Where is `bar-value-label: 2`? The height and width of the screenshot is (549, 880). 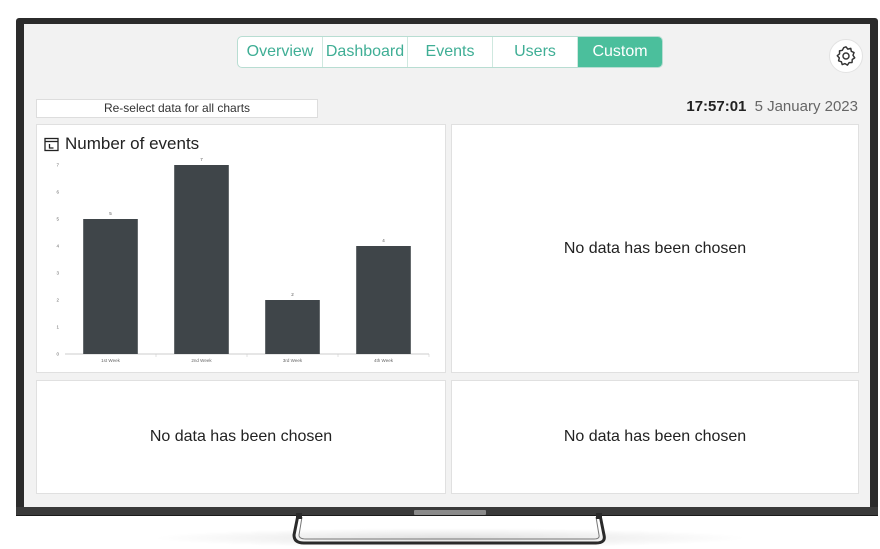 bar-value-label: 2 is located at coordinates (292, 294).